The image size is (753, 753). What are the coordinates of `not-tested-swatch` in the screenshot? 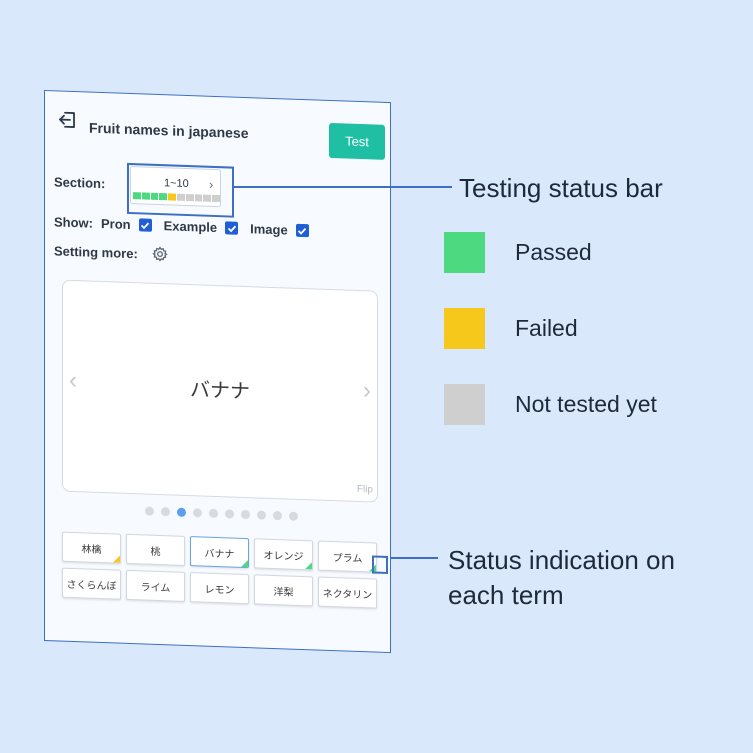 It's located at (464, 404).